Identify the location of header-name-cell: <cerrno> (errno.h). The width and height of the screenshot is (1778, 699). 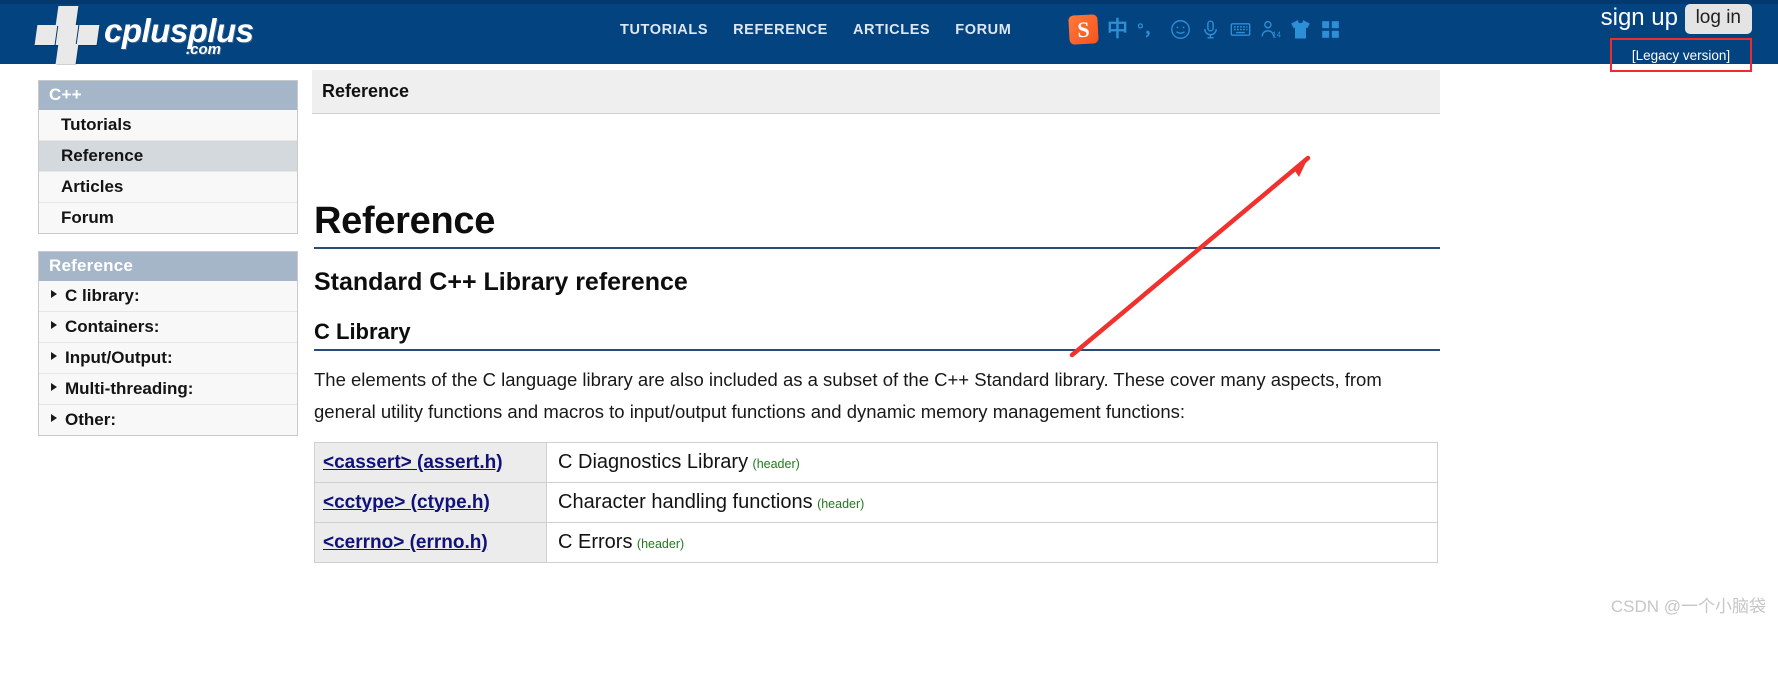
(430, 542).